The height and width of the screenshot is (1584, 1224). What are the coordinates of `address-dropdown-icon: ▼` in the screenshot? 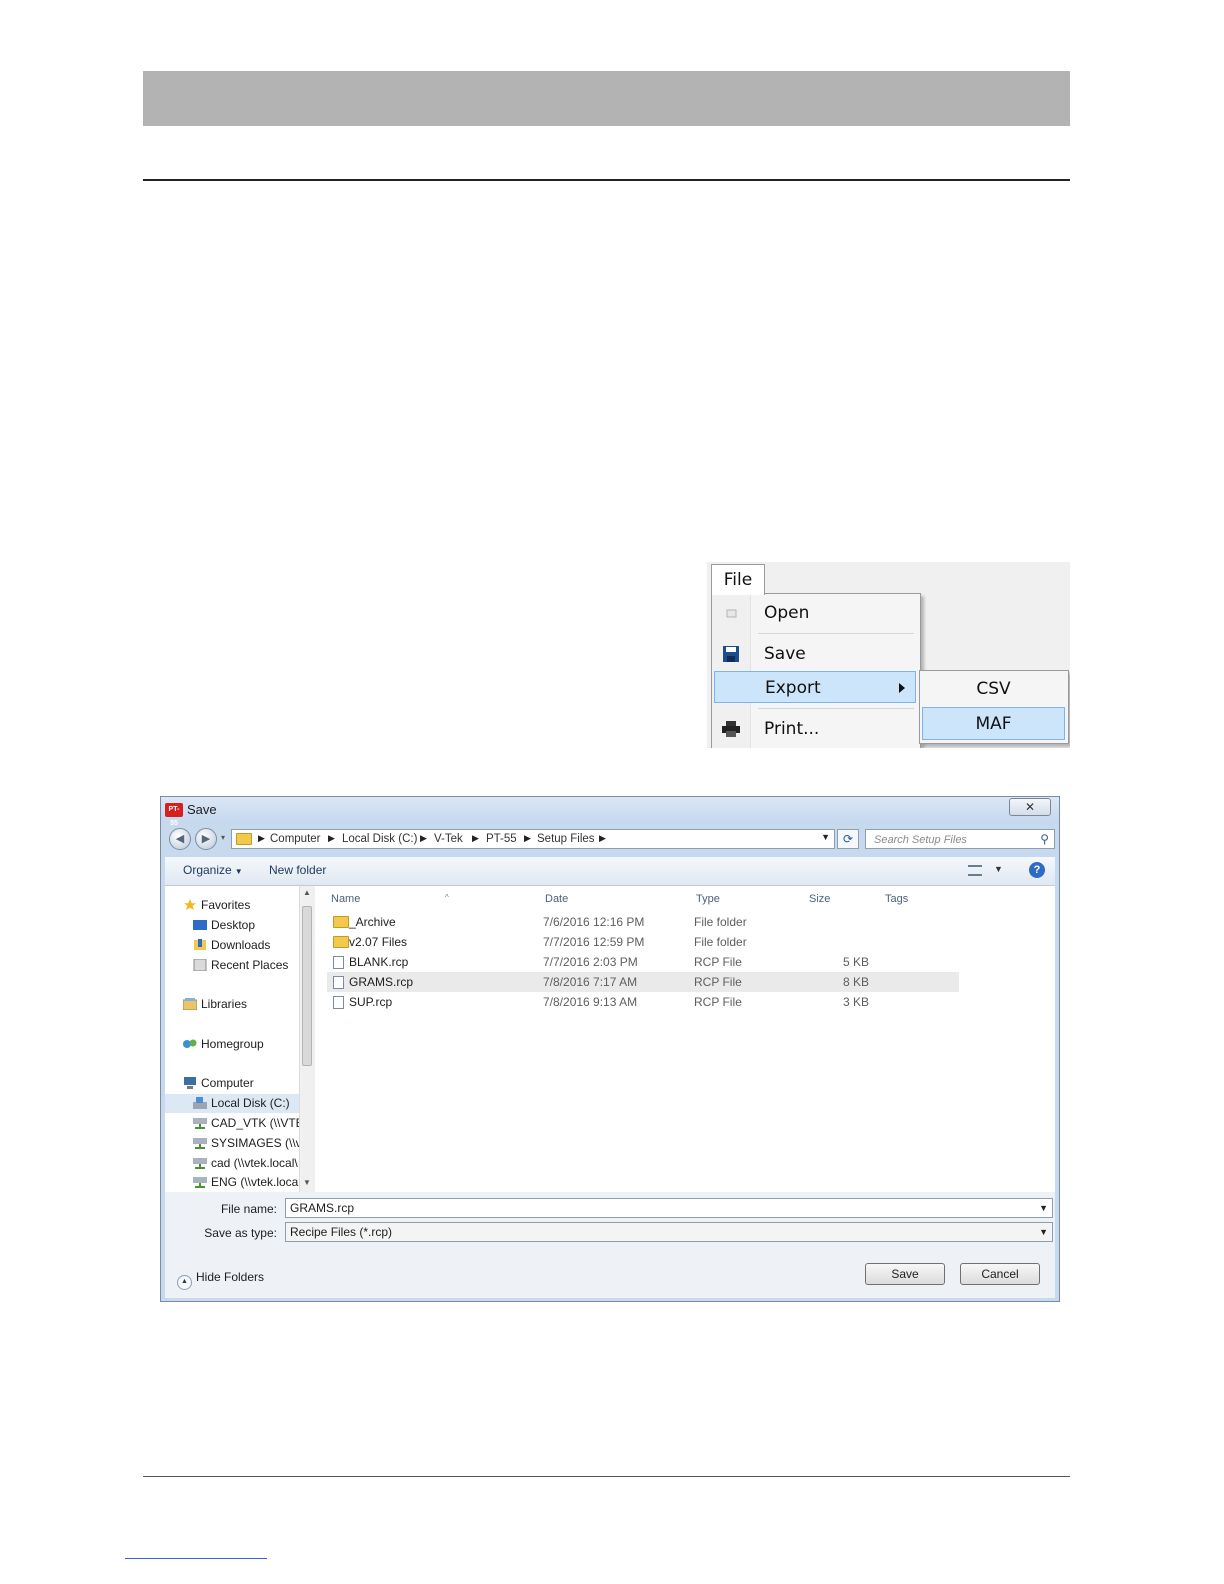 It's located at (825, 837).